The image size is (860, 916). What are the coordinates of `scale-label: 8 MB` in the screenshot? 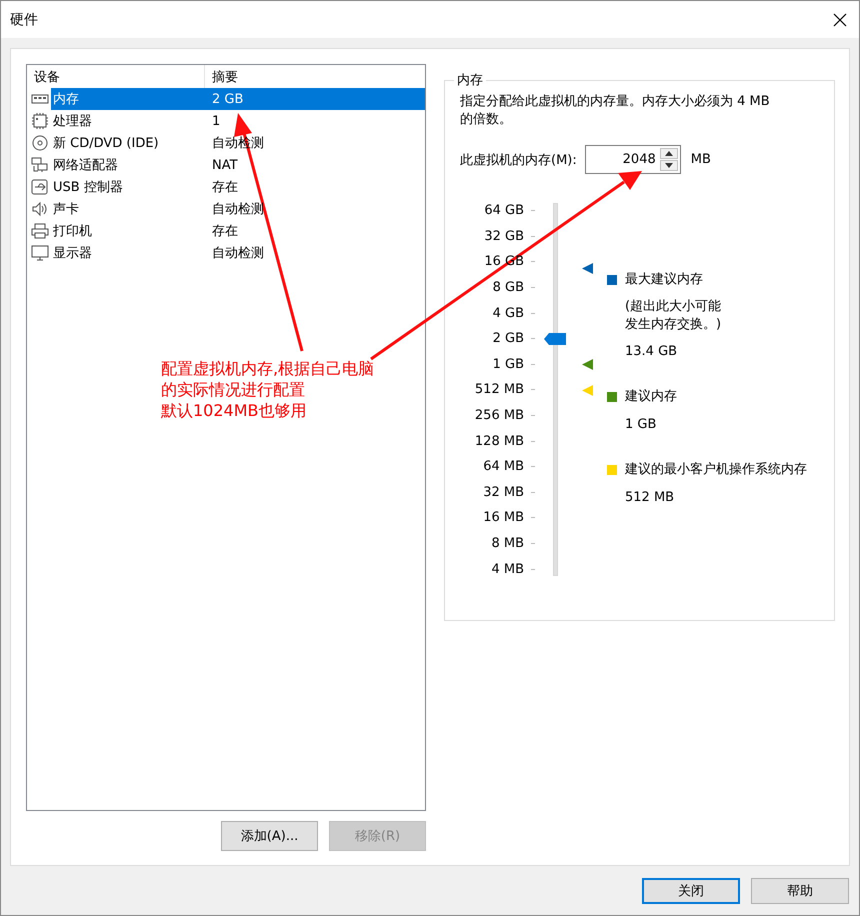 It's located at (507, 544).